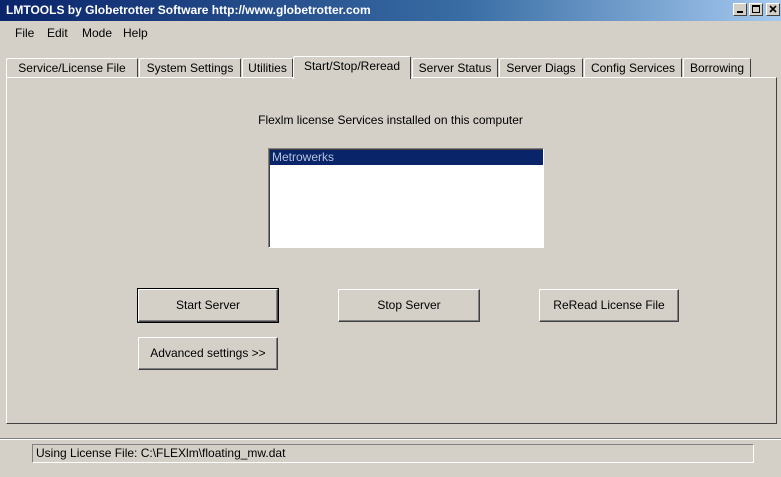 The height and width of the screenshot is (477, 781). I want to click on status-divider, so click(390, 439).